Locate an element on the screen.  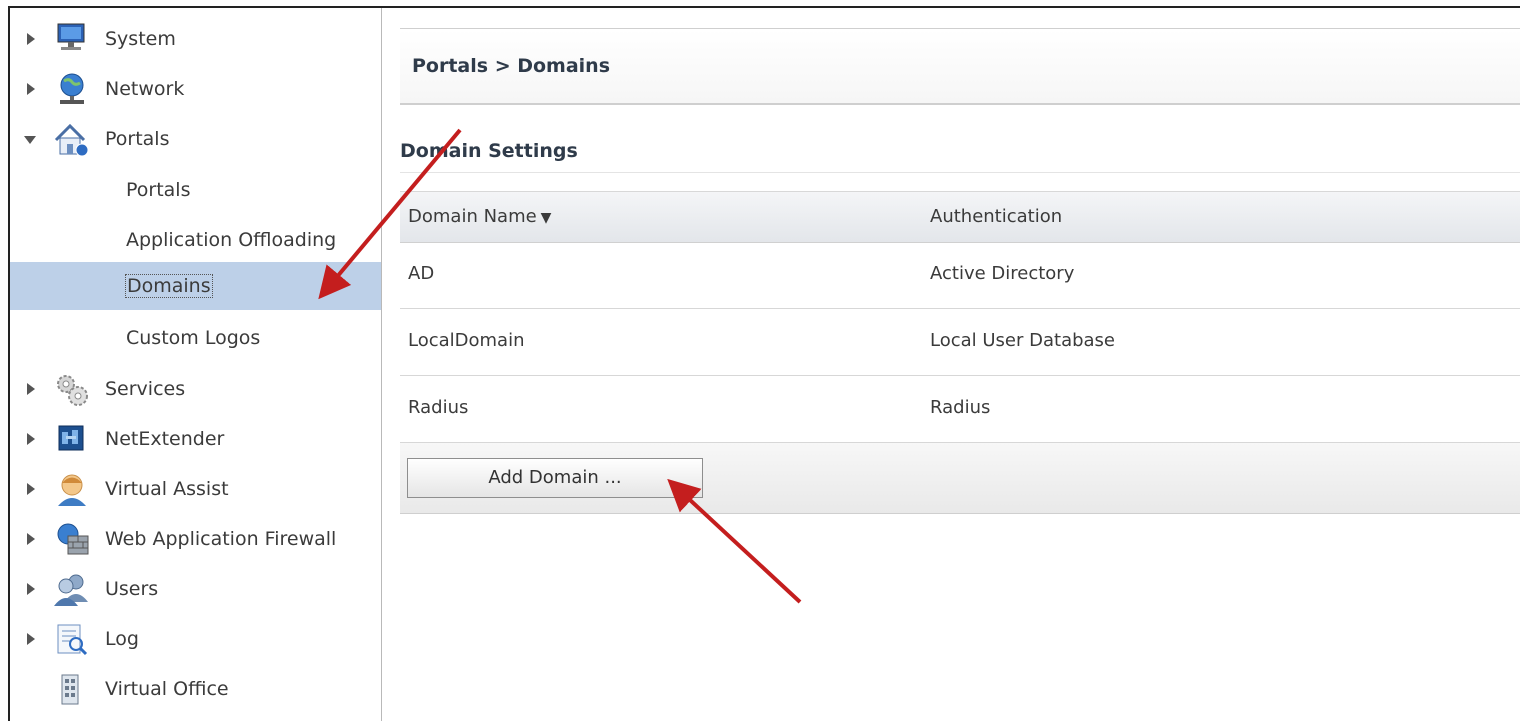
table-row: AD Active Directory is located at coordinates (960, 275).